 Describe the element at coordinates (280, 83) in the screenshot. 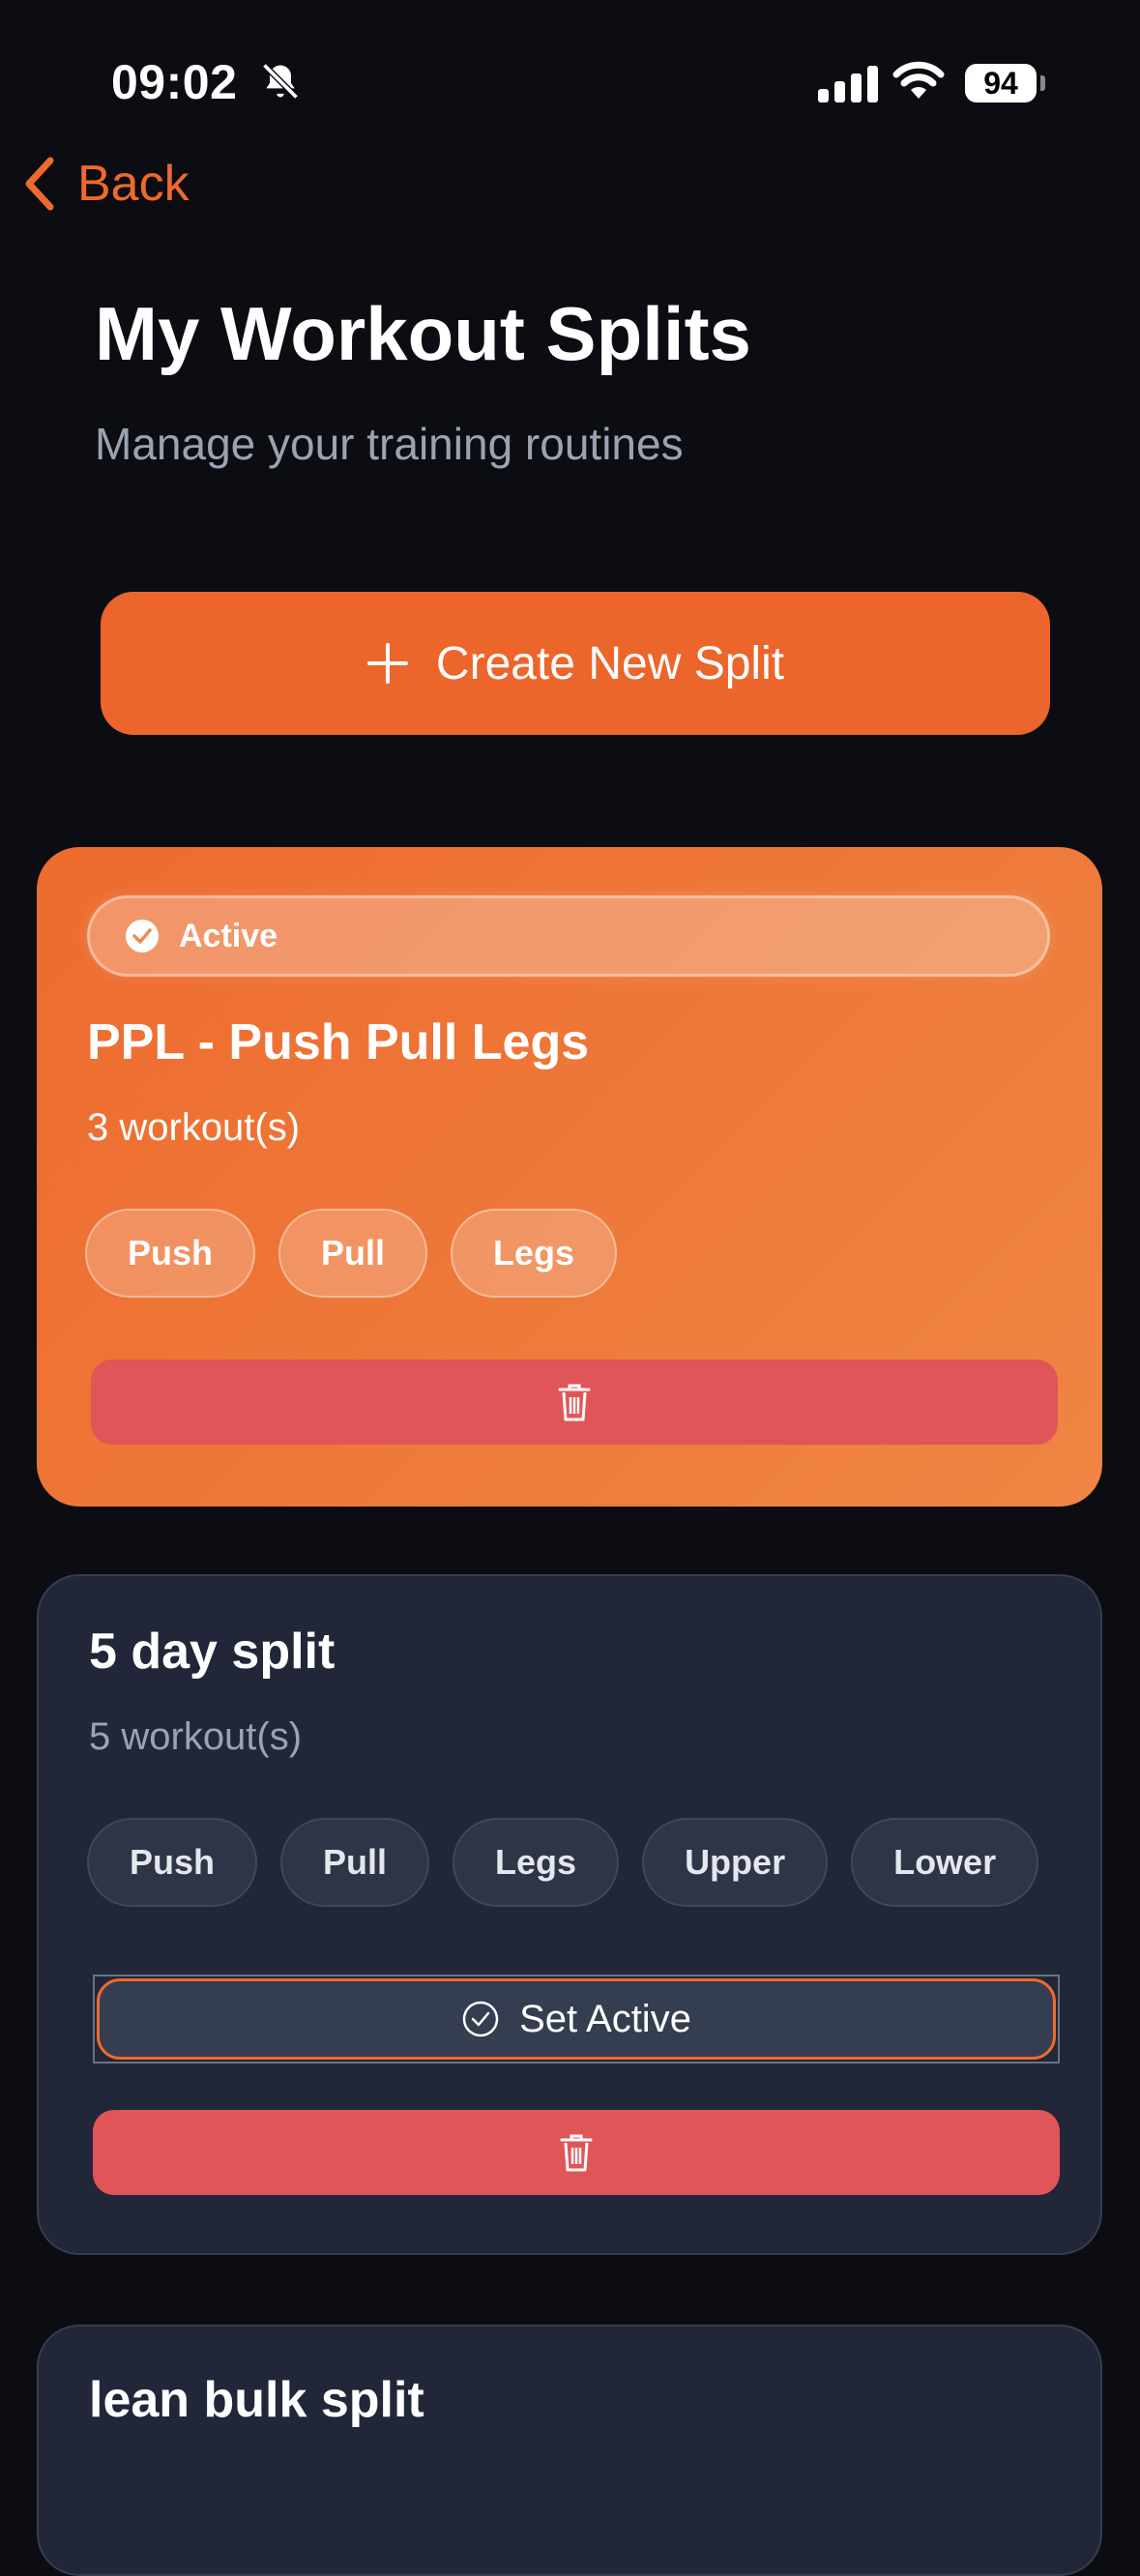

I see `bell-slash-icon` at that location.